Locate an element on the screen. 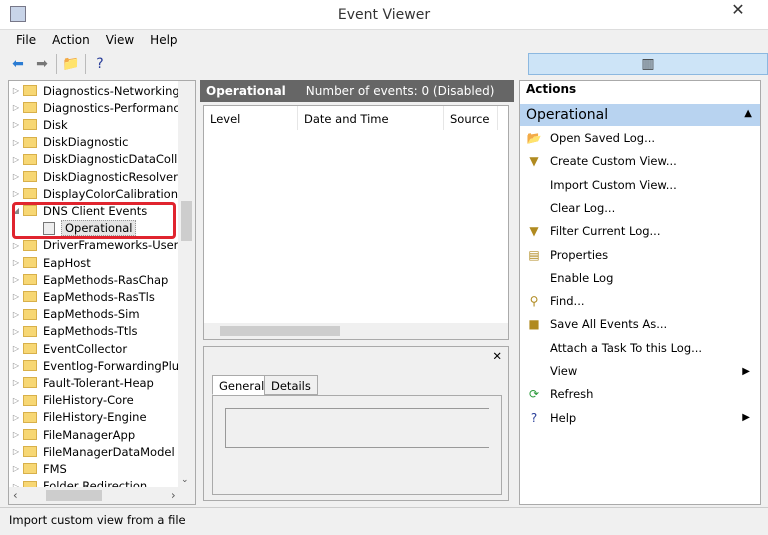 The width and height of the screenshot is (768, 535). tree-item: ▷ EapMethods-RasTls is located at coordinates (82, 296).